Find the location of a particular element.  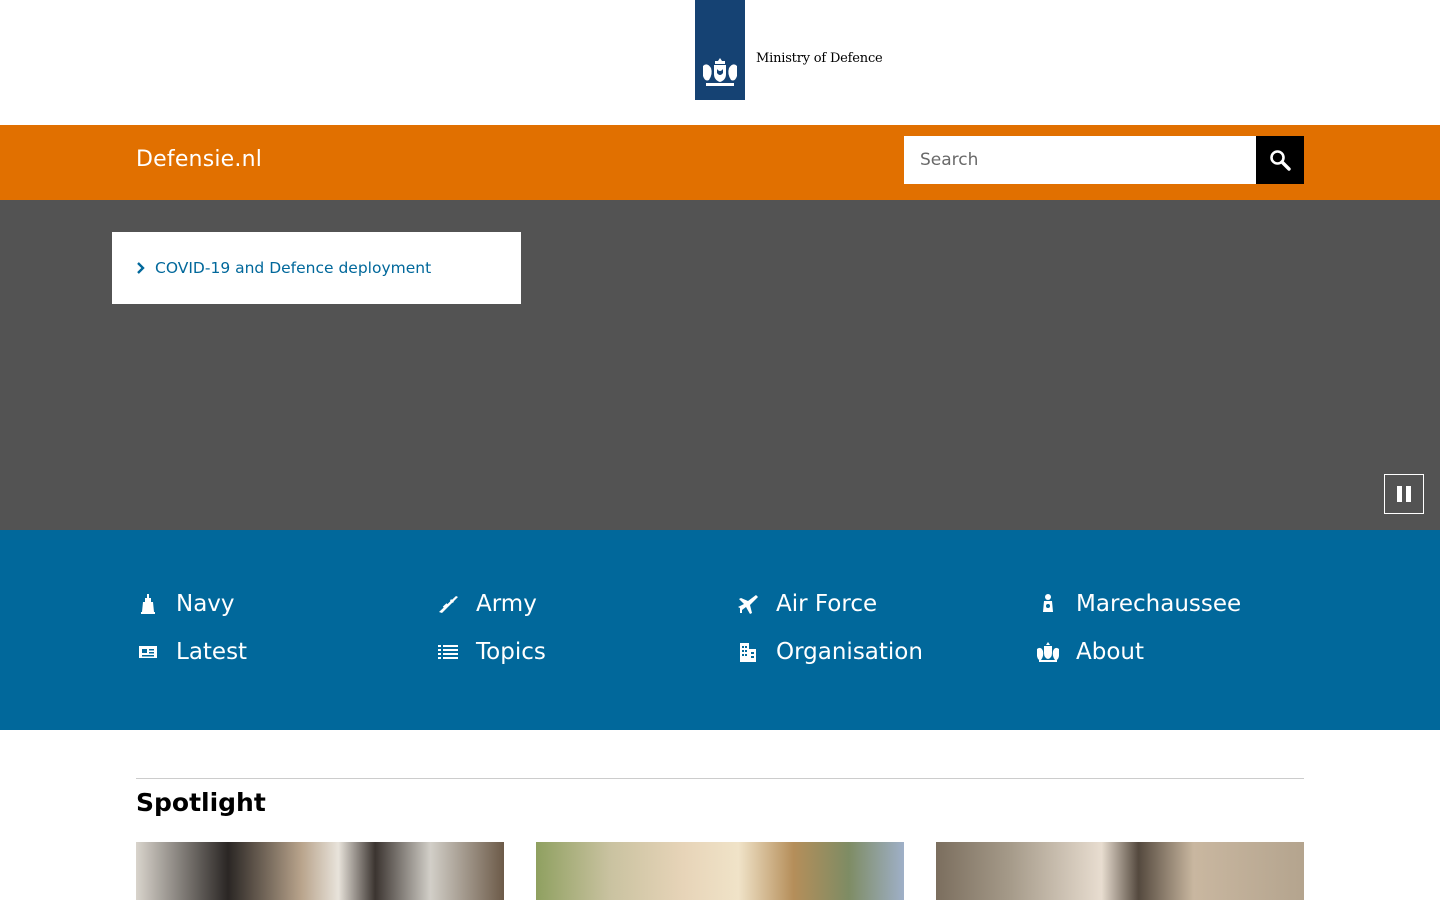

marechaussee-icon is located at coordinates (1048, 604).